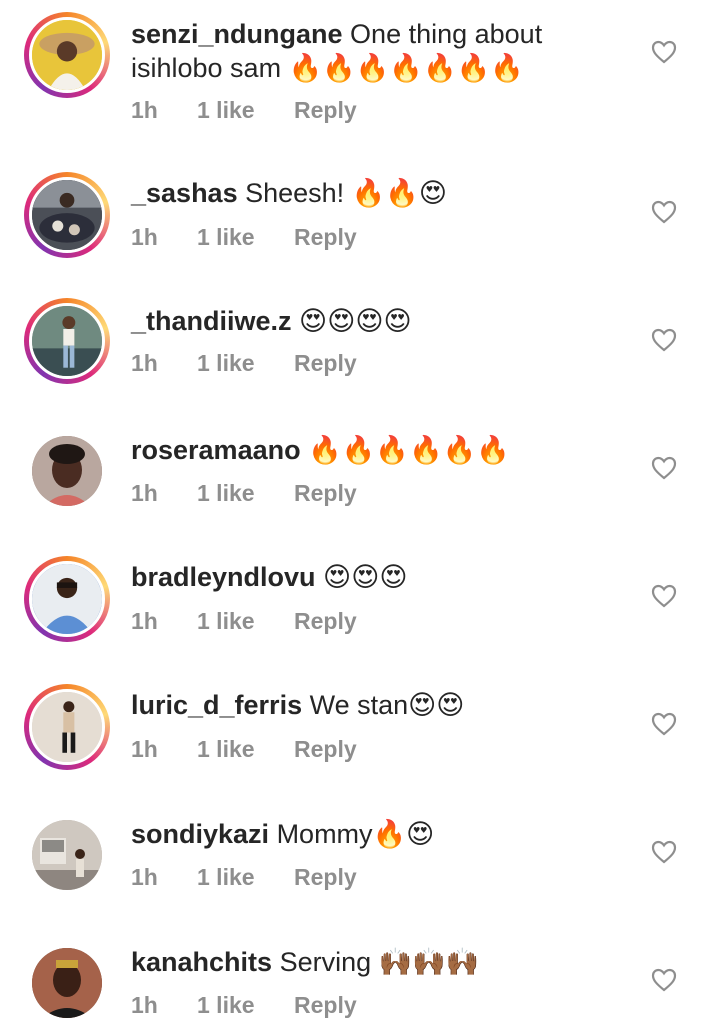 The width and height of the screenshot is (720, 1026). Describe the element at coordinates (200, 834) in the screenshot. I see `username: sondiykazi` at that location.